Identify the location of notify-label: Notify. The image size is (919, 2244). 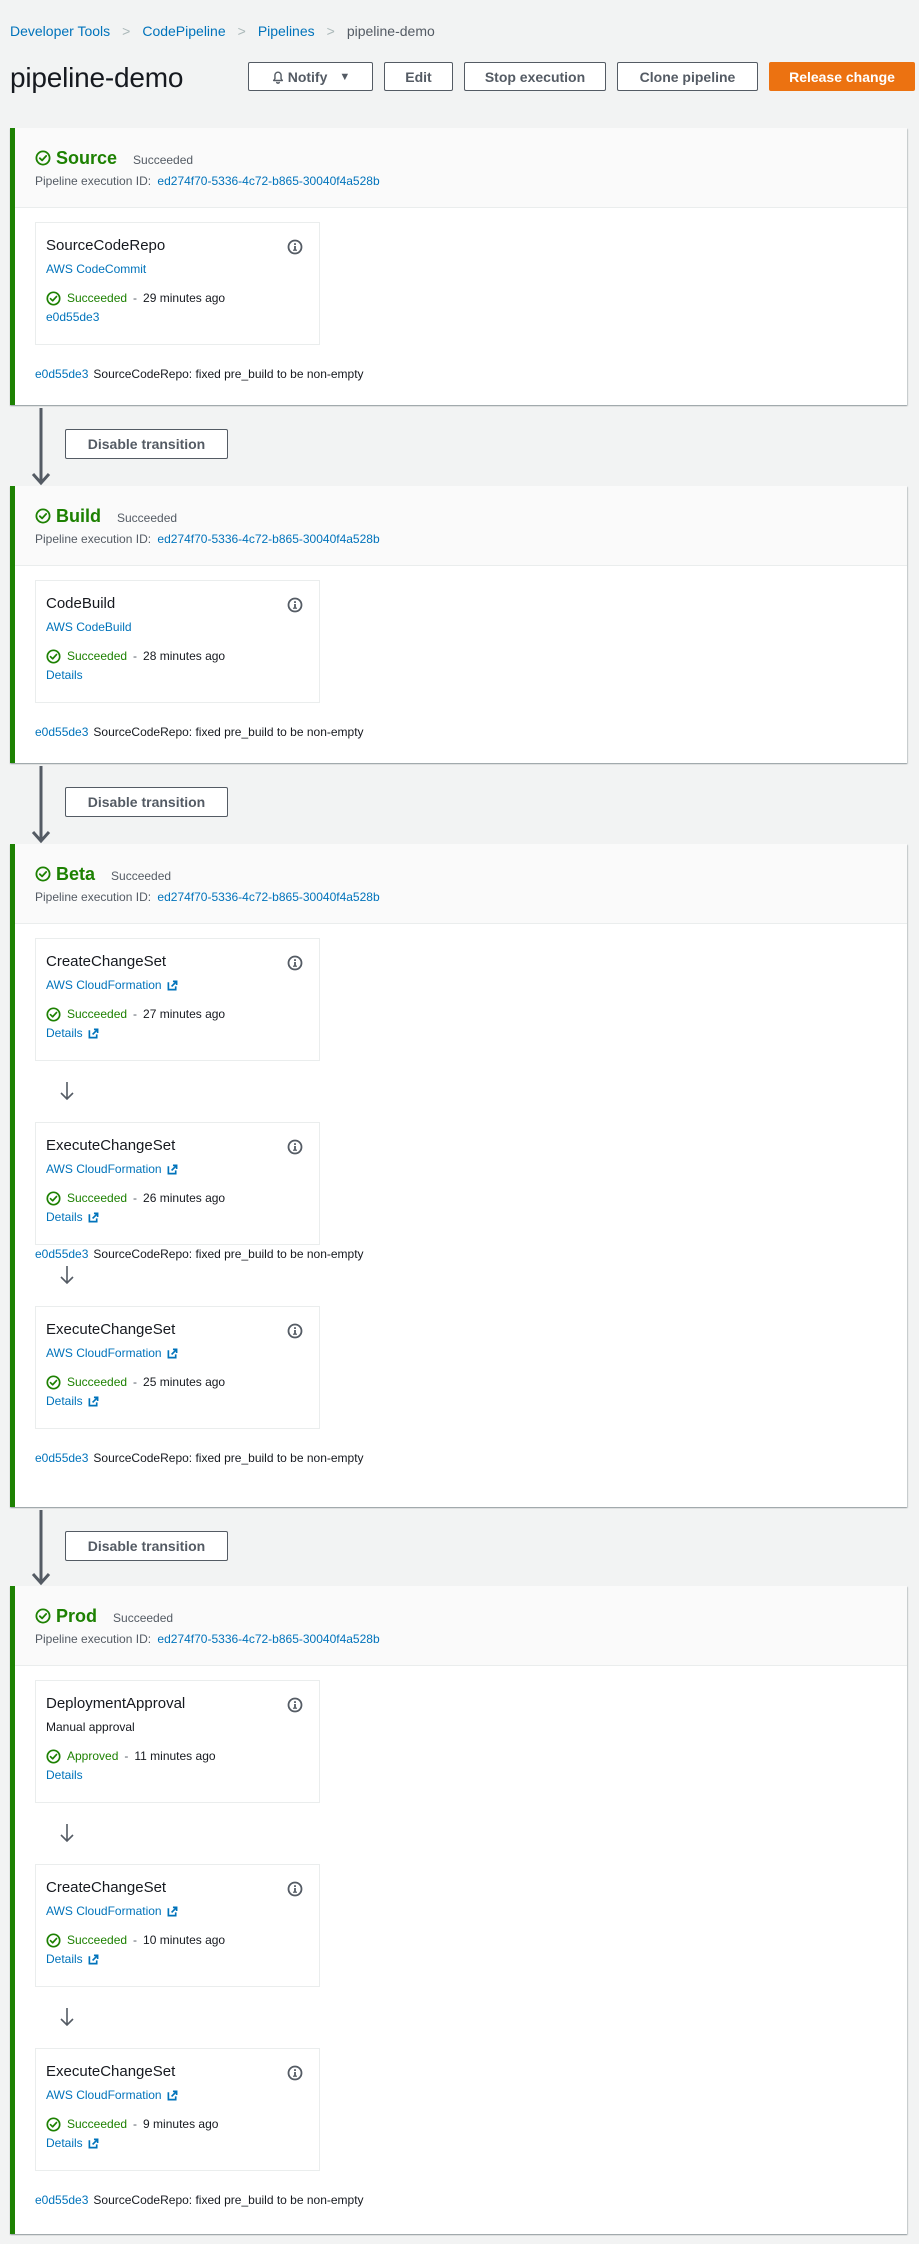
(307, 76).